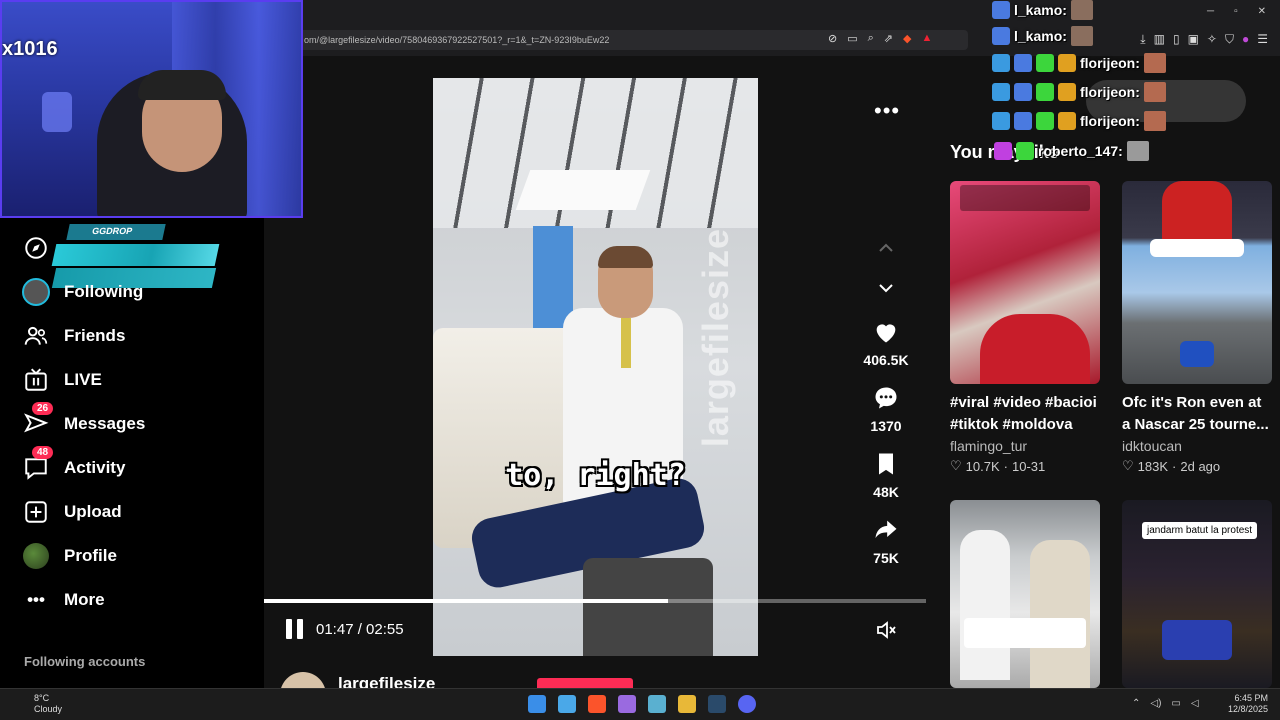  What do you see at coordinates (83, 421) in the screenshot?
I see `sidebar-item-messages: 26 Messages` at bounding box center [83, 421].